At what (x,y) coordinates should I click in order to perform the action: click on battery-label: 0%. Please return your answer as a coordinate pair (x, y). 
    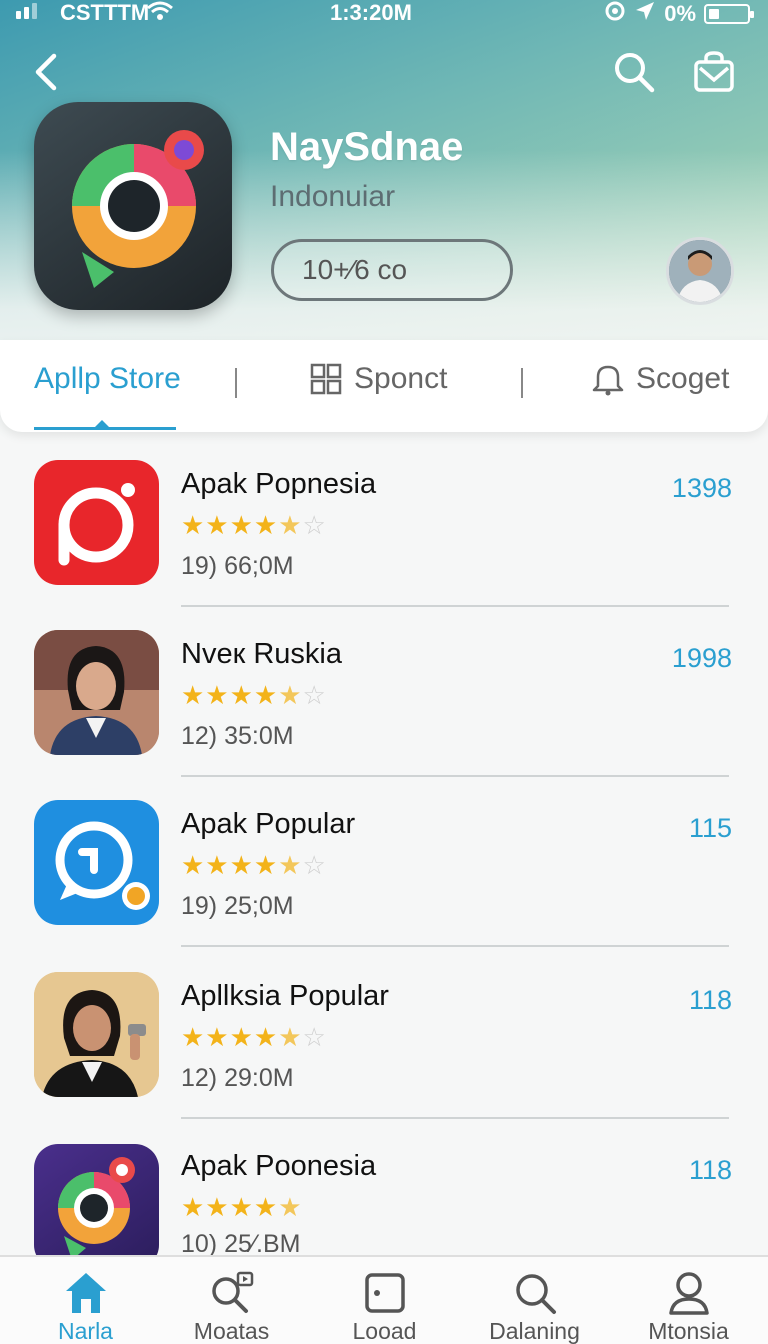
    Looking at the image, I should click on (680, 13).